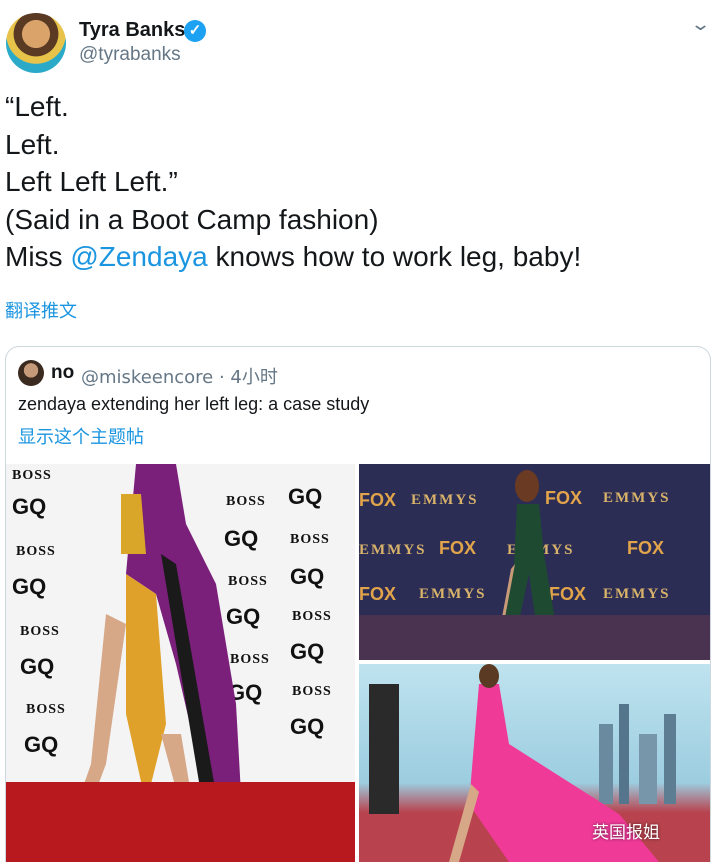 The image size is (711, 862). What do you see at coordinates (179, 377) in the screenshot?
I see `quote-handle-time: @miskeencore · 4小时` at bounding box center [179, 377].